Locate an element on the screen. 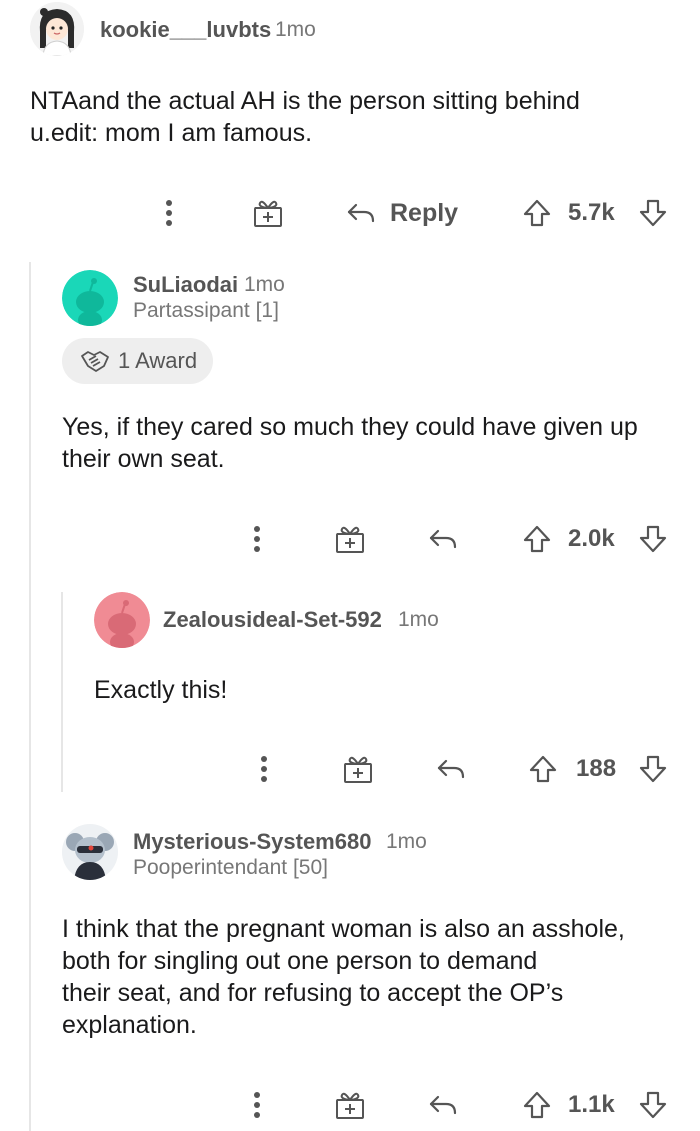 The height and width of the screenshot is (1131, 700). koala-avatar-icon is located at coordinates (90, 852).